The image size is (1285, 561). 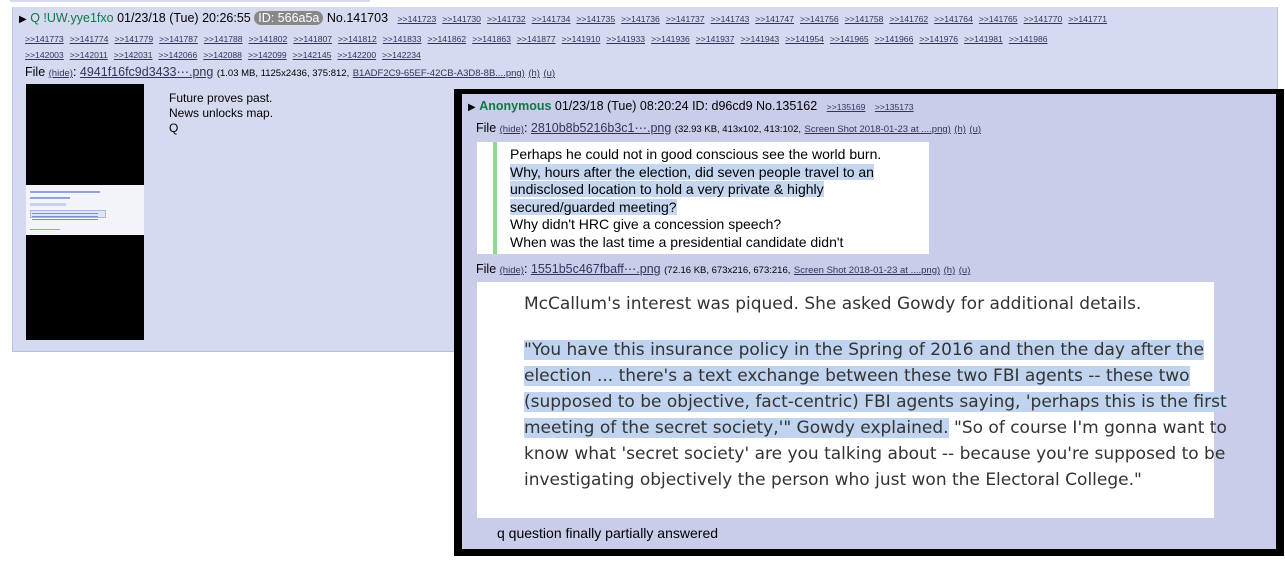 What do you see at coordinates (849, 39) in the screenshot?
I see `quotelink: >>141965` at bounding box center [849, 39].